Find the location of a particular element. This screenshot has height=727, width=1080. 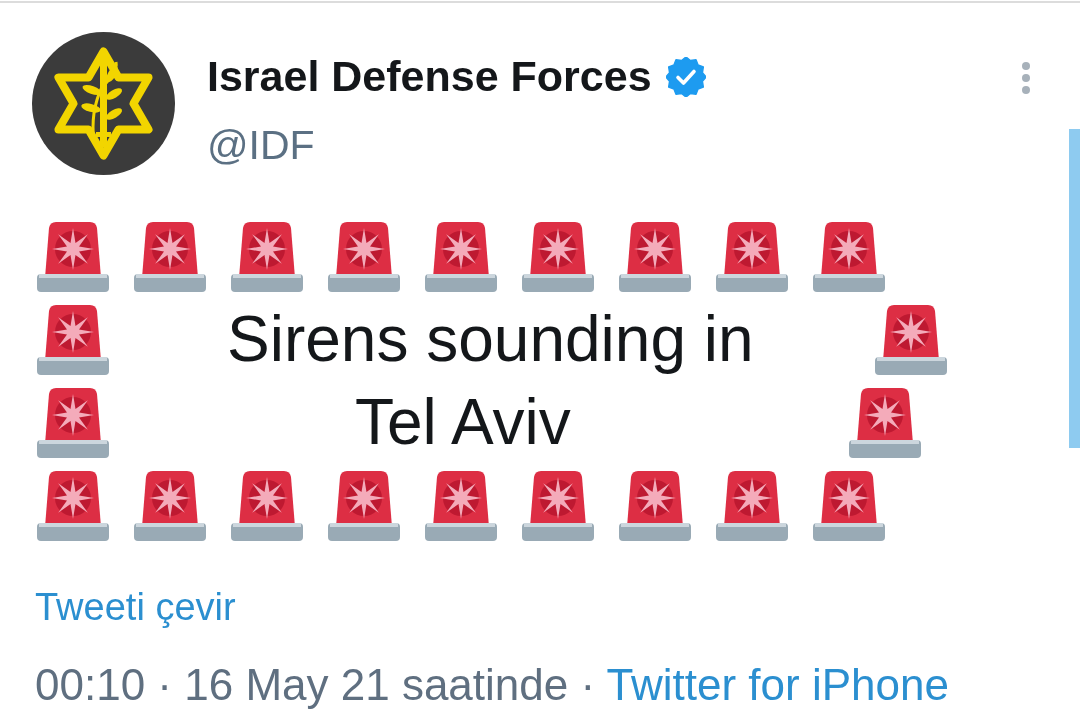

avatar-icon is located at coordinates (103, 103).